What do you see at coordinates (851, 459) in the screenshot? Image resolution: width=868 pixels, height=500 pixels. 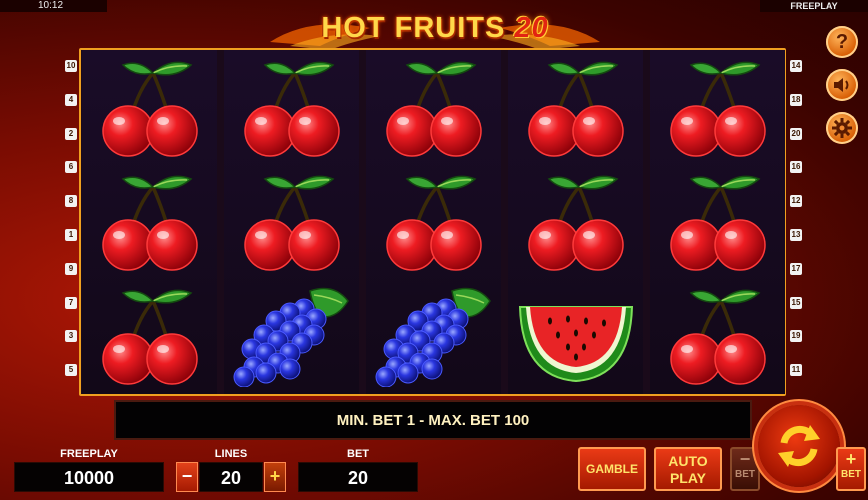 I see `plus-icon: +` at bounding box center [851, 459].